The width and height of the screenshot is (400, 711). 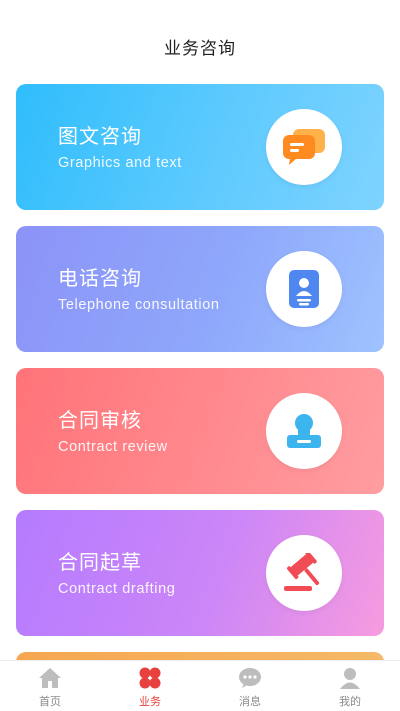 What do you see at coordinates (100, 420) in the screenshot?
I see `card-title: 合同审核` at bounding box center [100, 420].